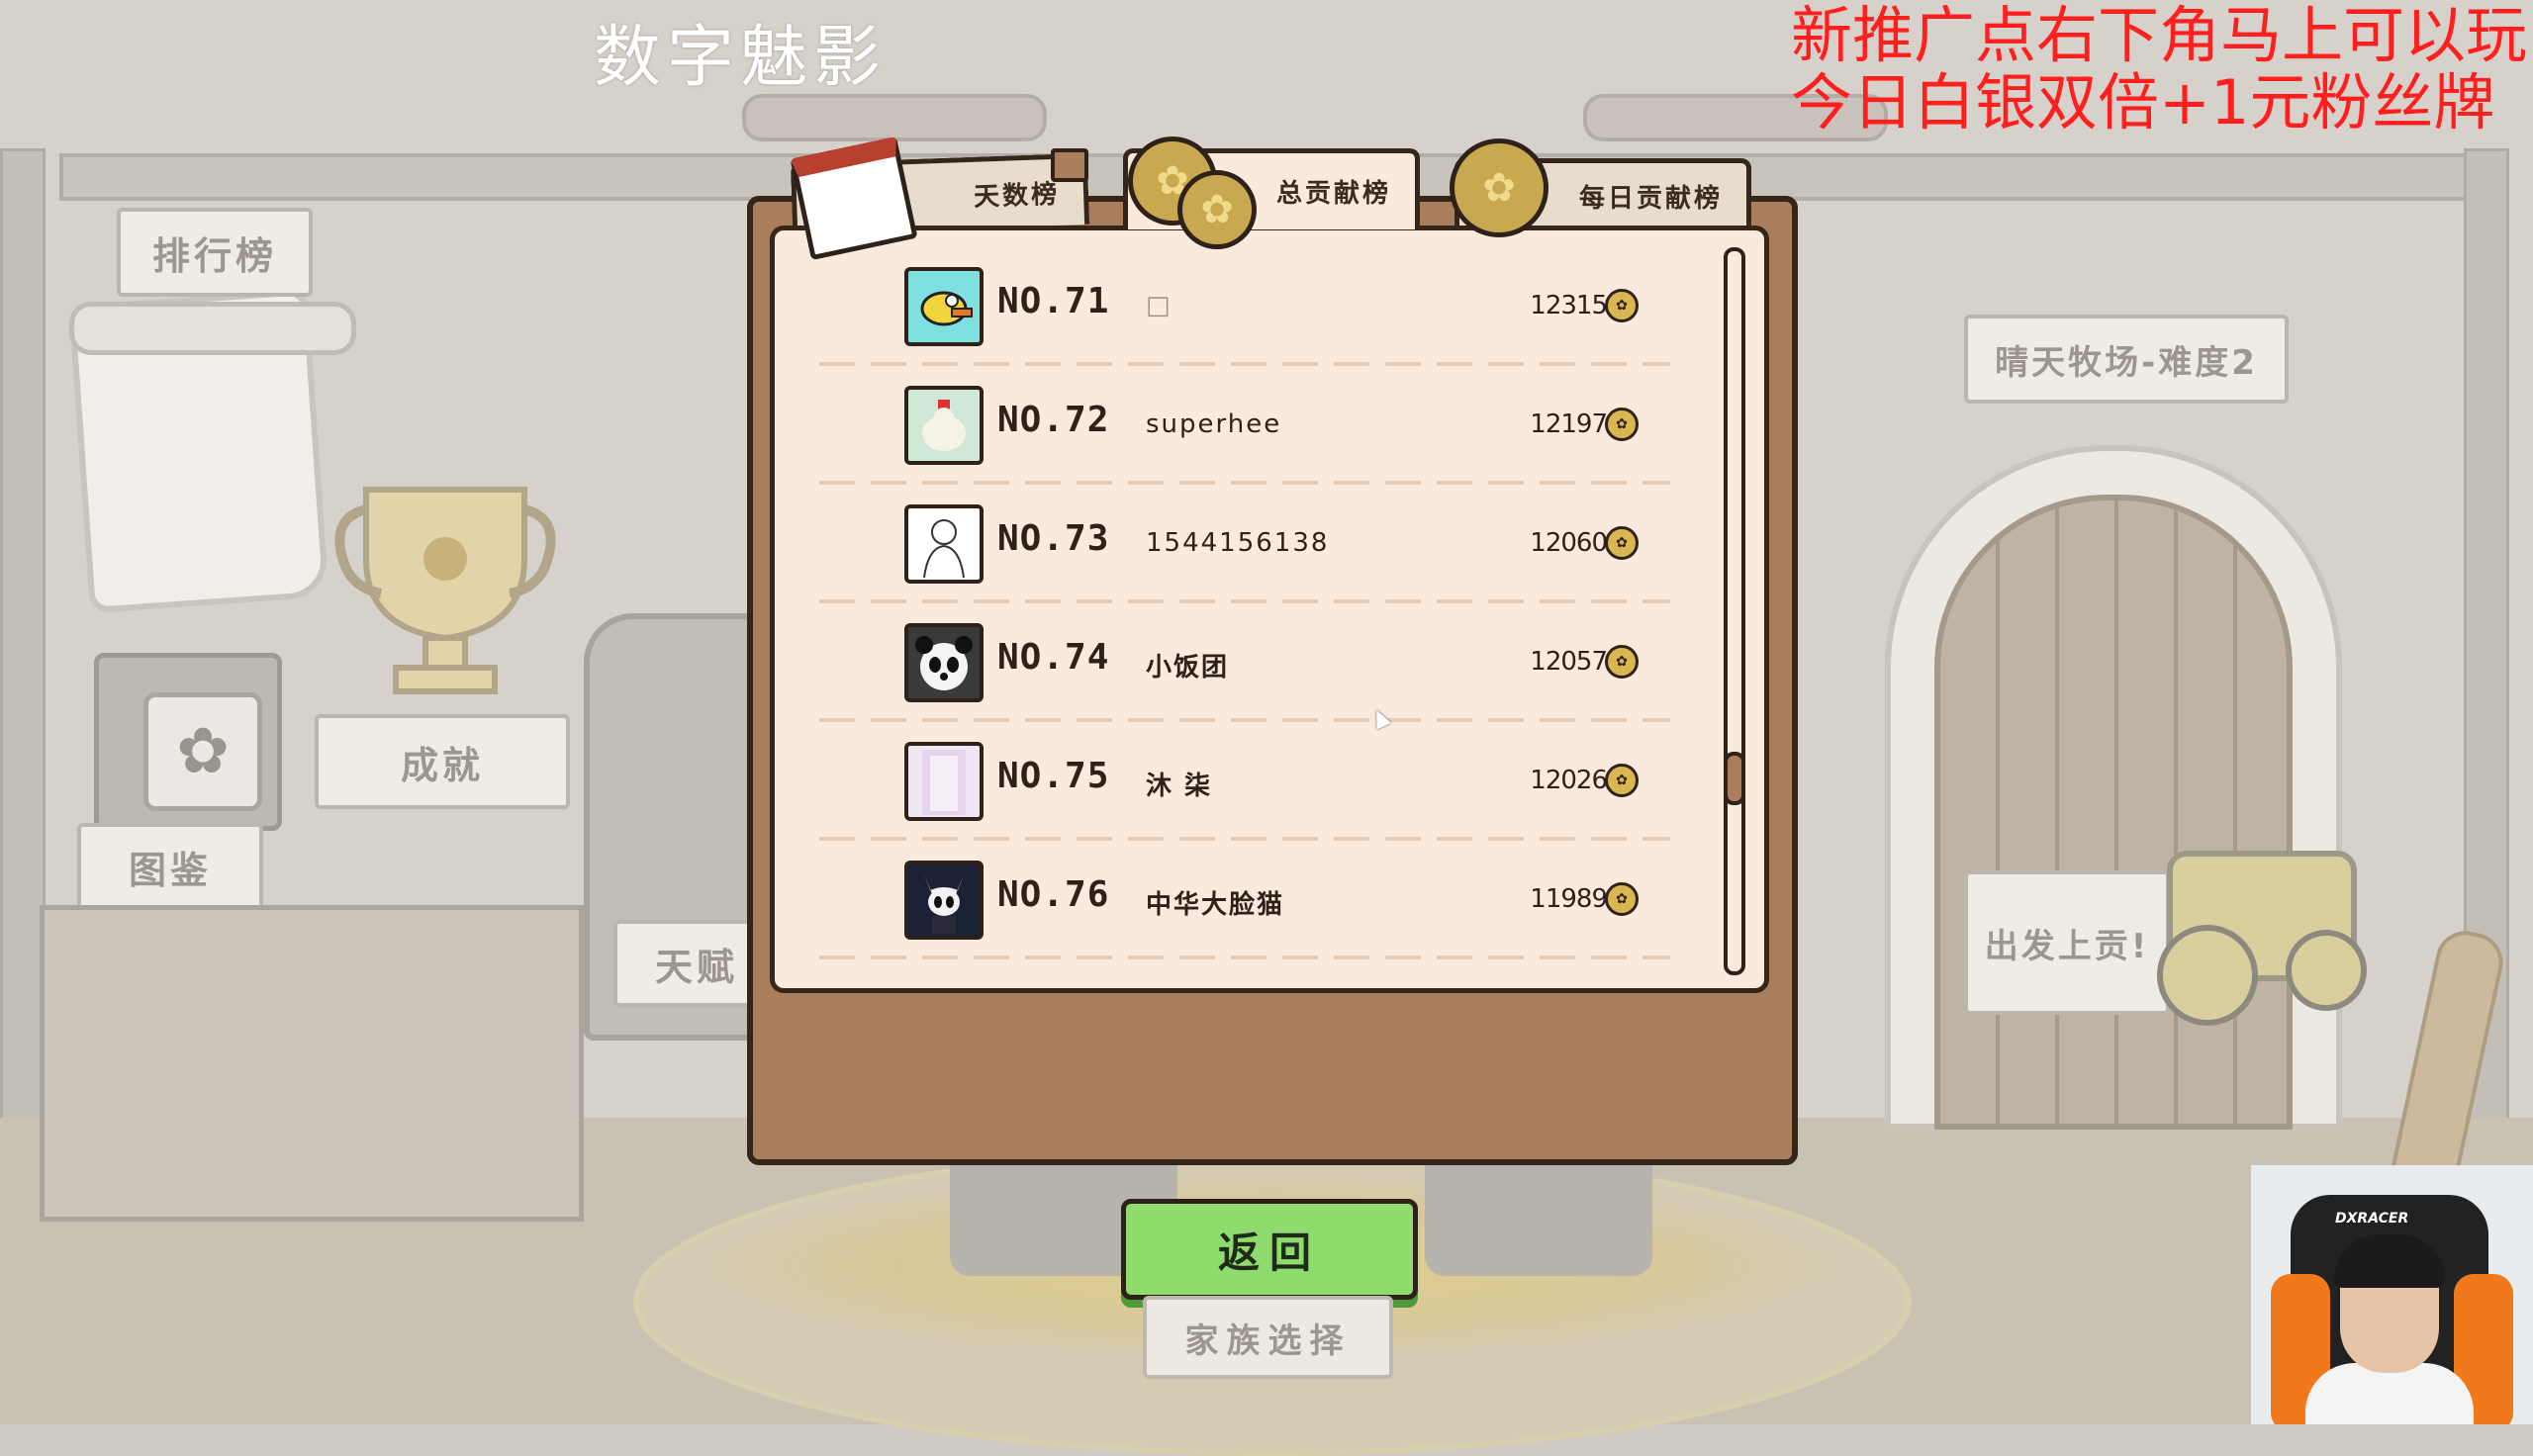  I want to click on leaderboard-row: NO.71 □ 12315 ✿, so click(1245, 306).